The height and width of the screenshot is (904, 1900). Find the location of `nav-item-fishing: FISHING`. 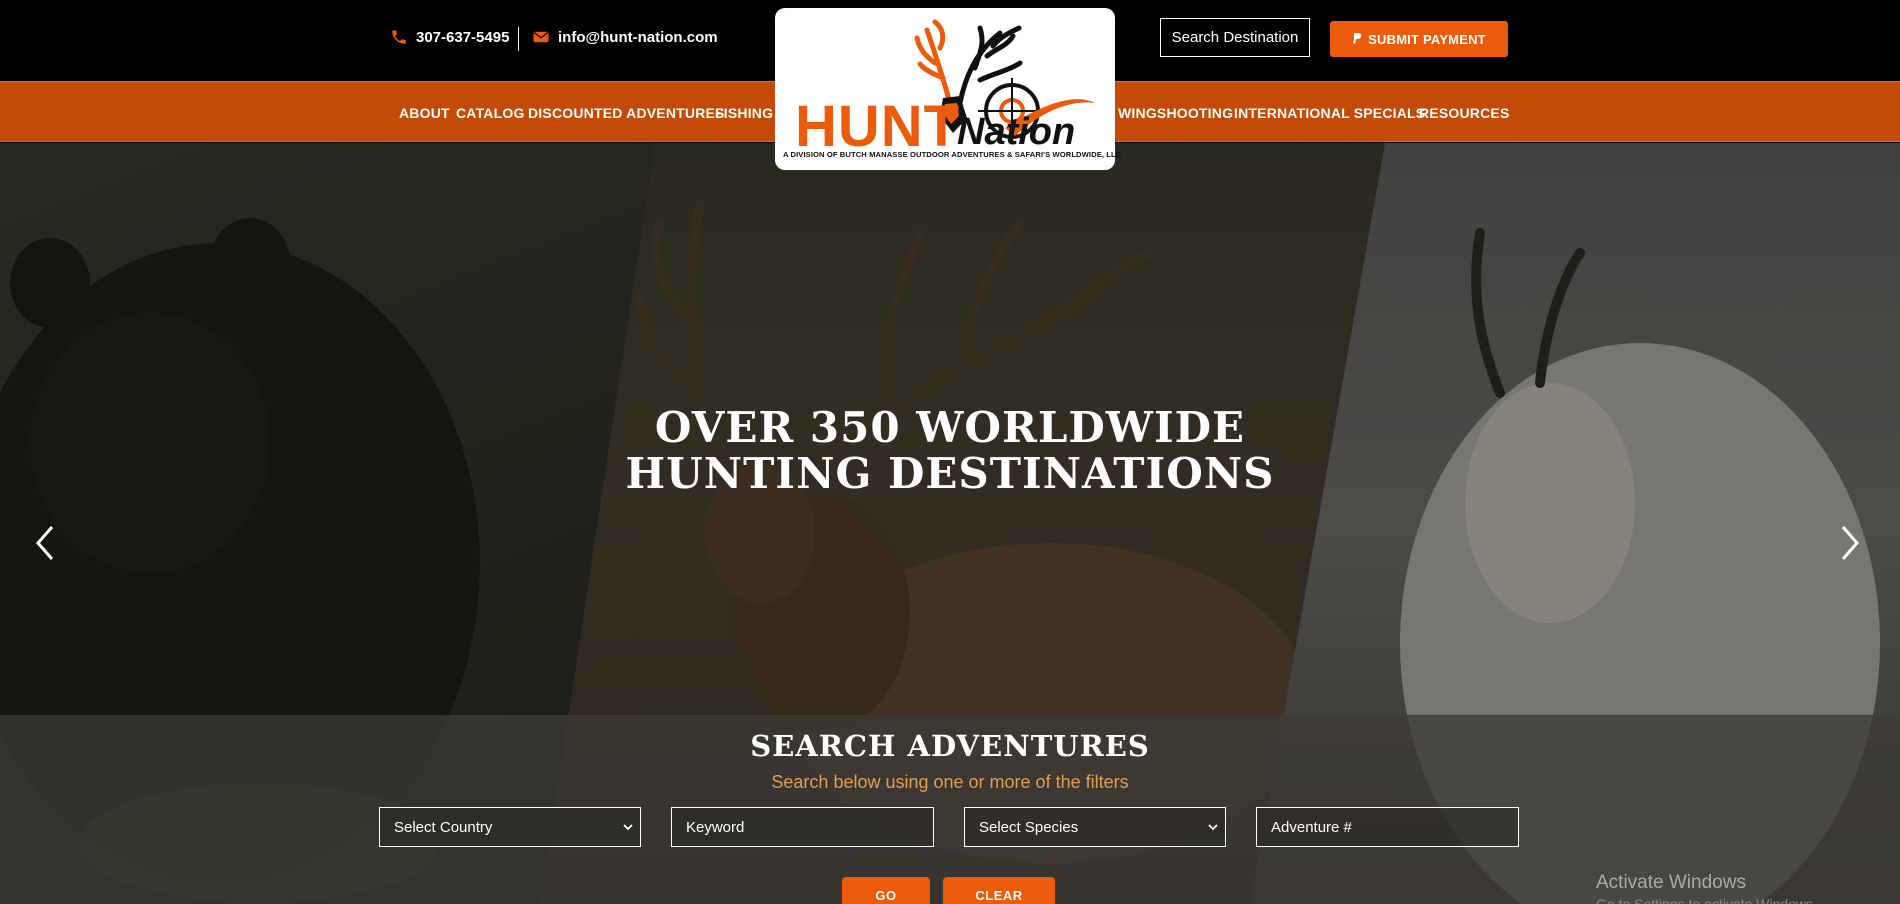

nav-item-fishing: FISHING is located at coordinates (744, 112).